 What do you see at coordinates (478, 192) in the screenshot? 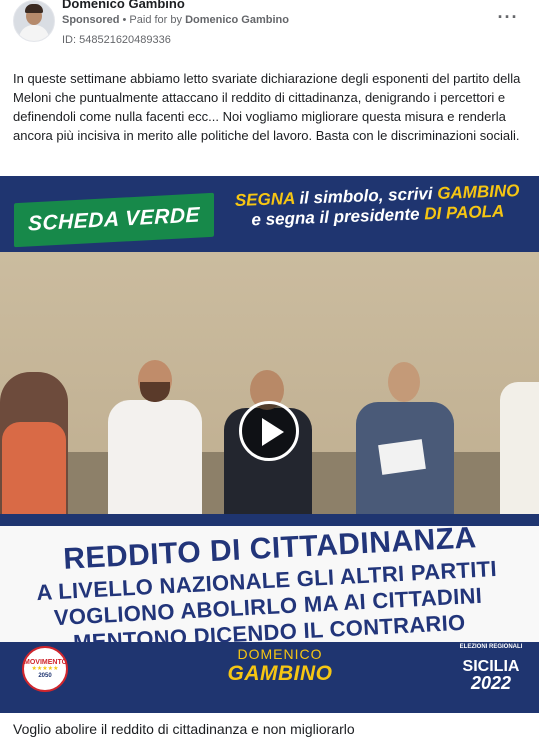
I see `segna-candidate: GAMBINO` at bounding box center [478, 192].